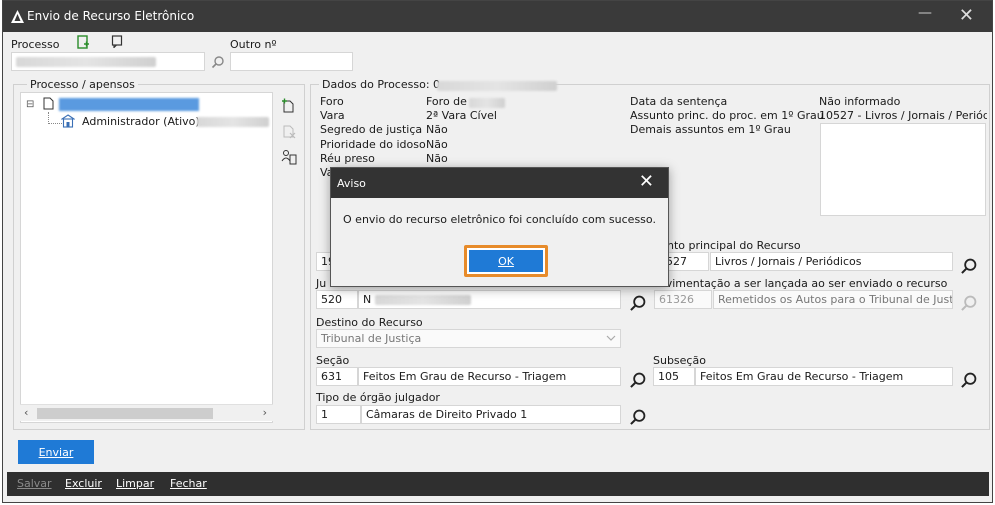  Describe the element at coordinates (367, 299) in the screenshot. I see `juizo-prefix: N` at that location.